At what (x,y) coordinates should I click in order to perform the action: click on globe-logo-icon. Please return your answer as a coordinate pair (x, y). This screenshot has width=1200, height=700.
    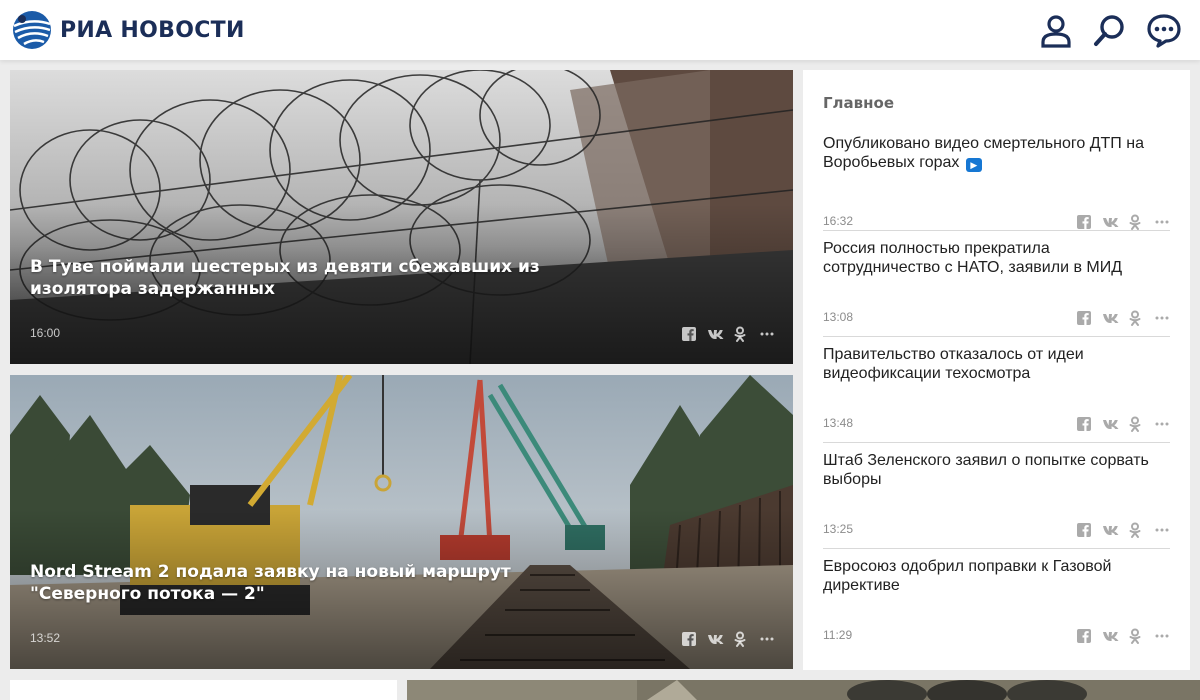
    Looking at the image, I should click on (32, 30).